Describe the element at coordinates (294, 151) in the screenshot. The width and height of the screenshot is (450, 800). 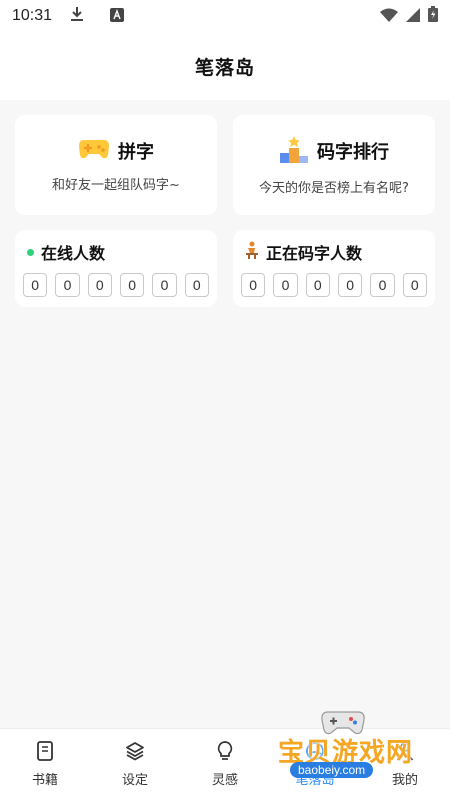
I see `podium-icon` at that location.